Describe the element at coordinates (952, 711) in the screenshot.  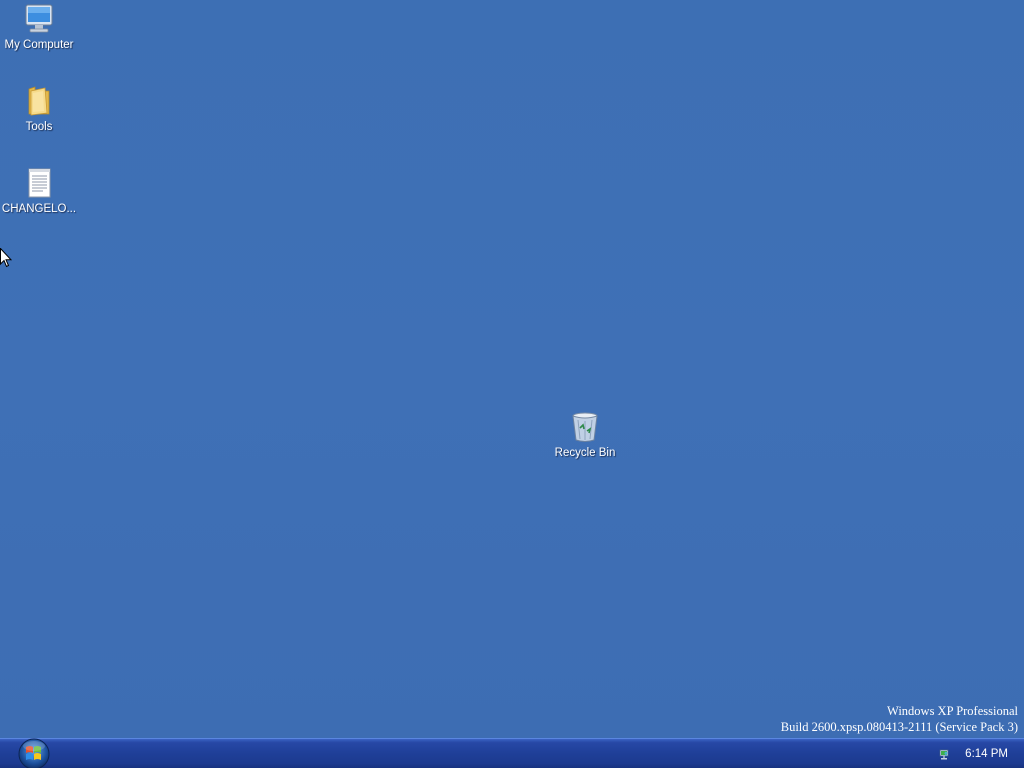
I see `os-version-watermark: Windows XP Professional` at that location.